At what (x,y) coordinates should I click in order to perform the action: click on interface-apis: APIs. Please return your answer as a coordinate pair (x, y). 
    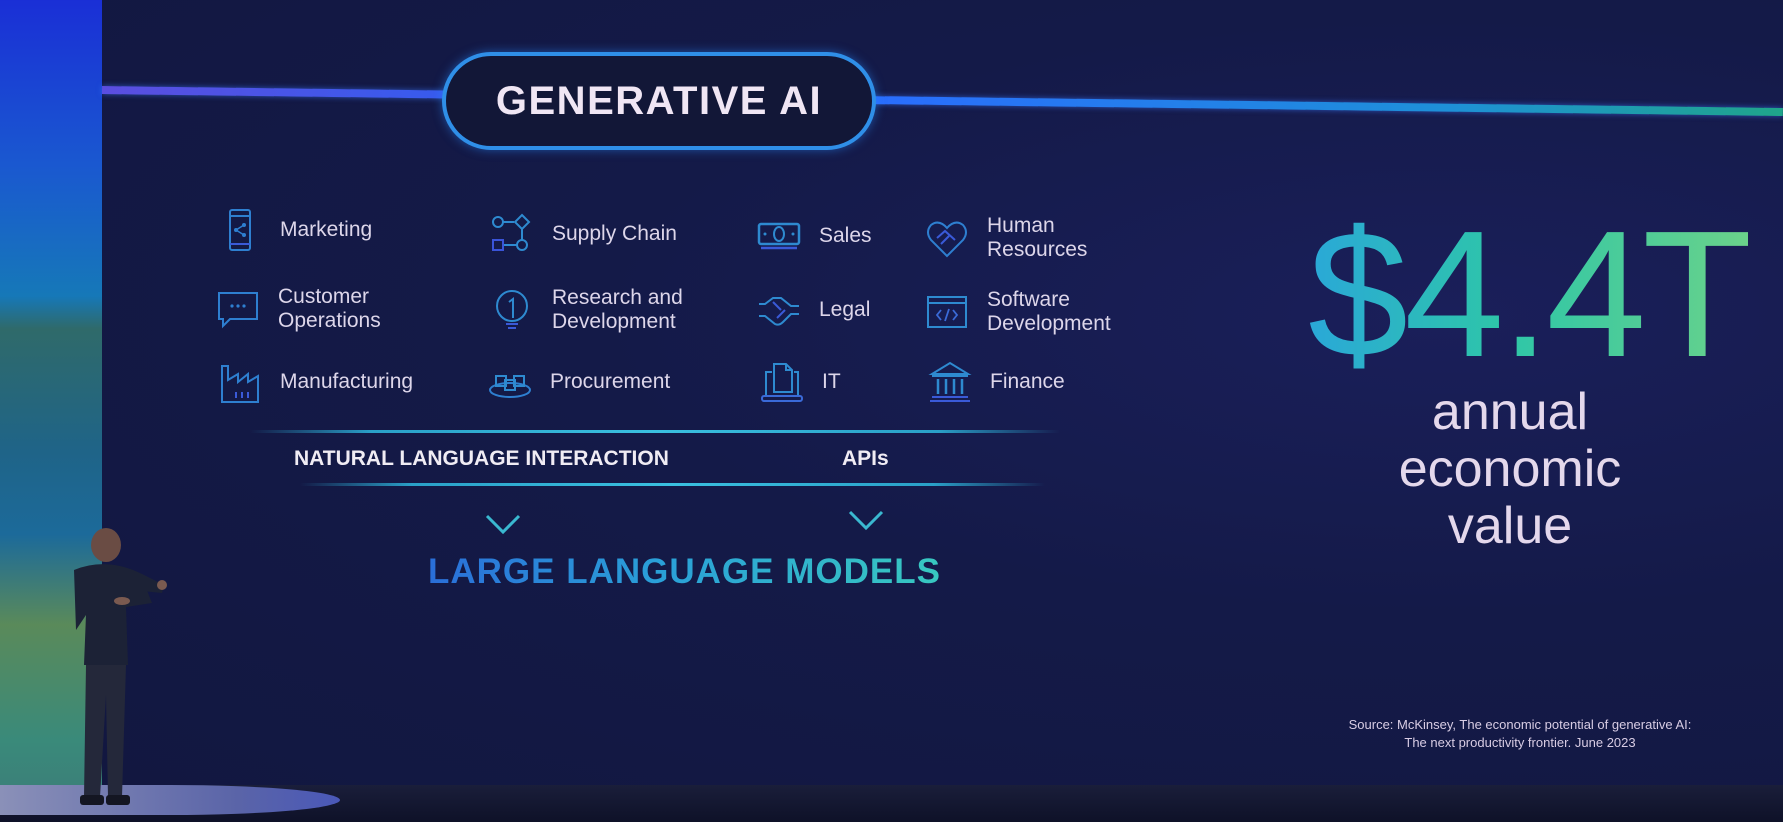
    Looking at the image, I should click on (865, 458).